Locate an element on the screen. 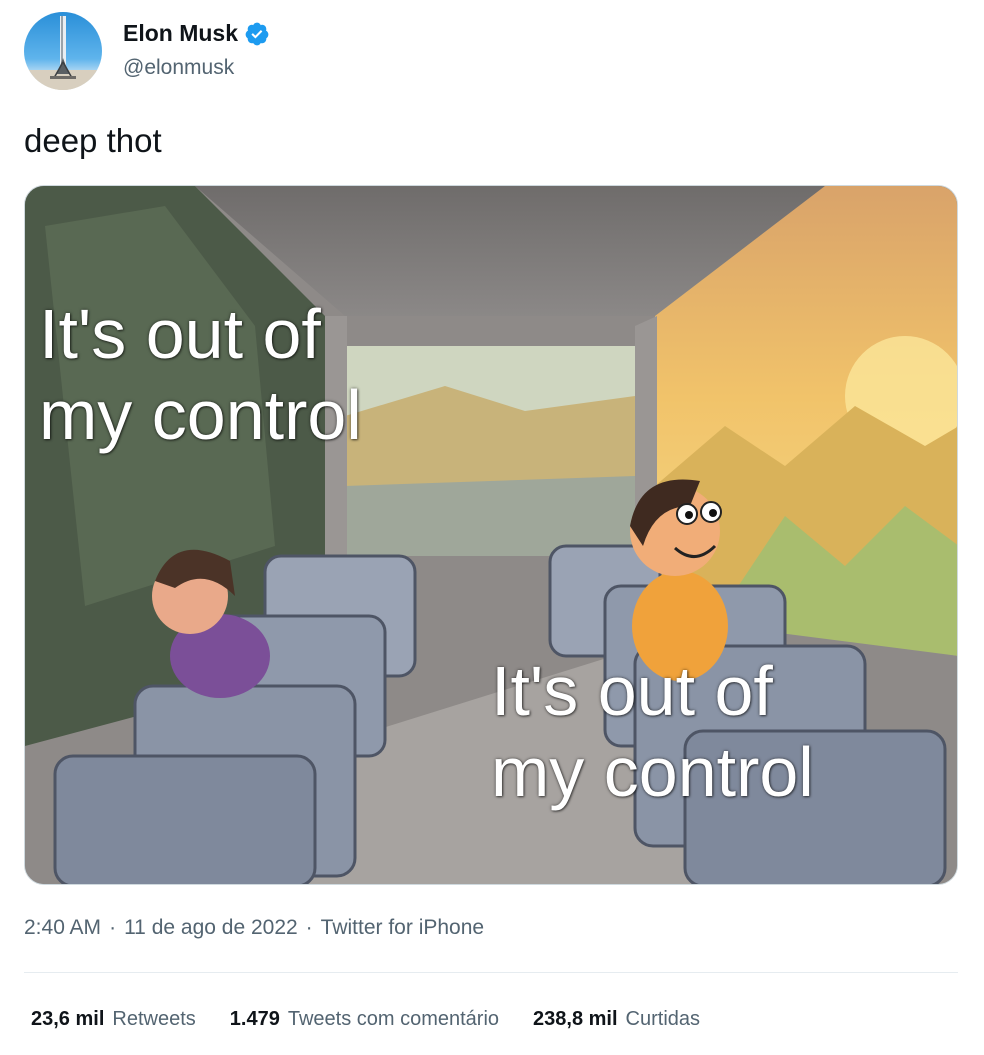 Image resolution: width=984 pixels, height=1055 pixels. meme-caption-left: It's out of my control is located at coordinates (200, 374).